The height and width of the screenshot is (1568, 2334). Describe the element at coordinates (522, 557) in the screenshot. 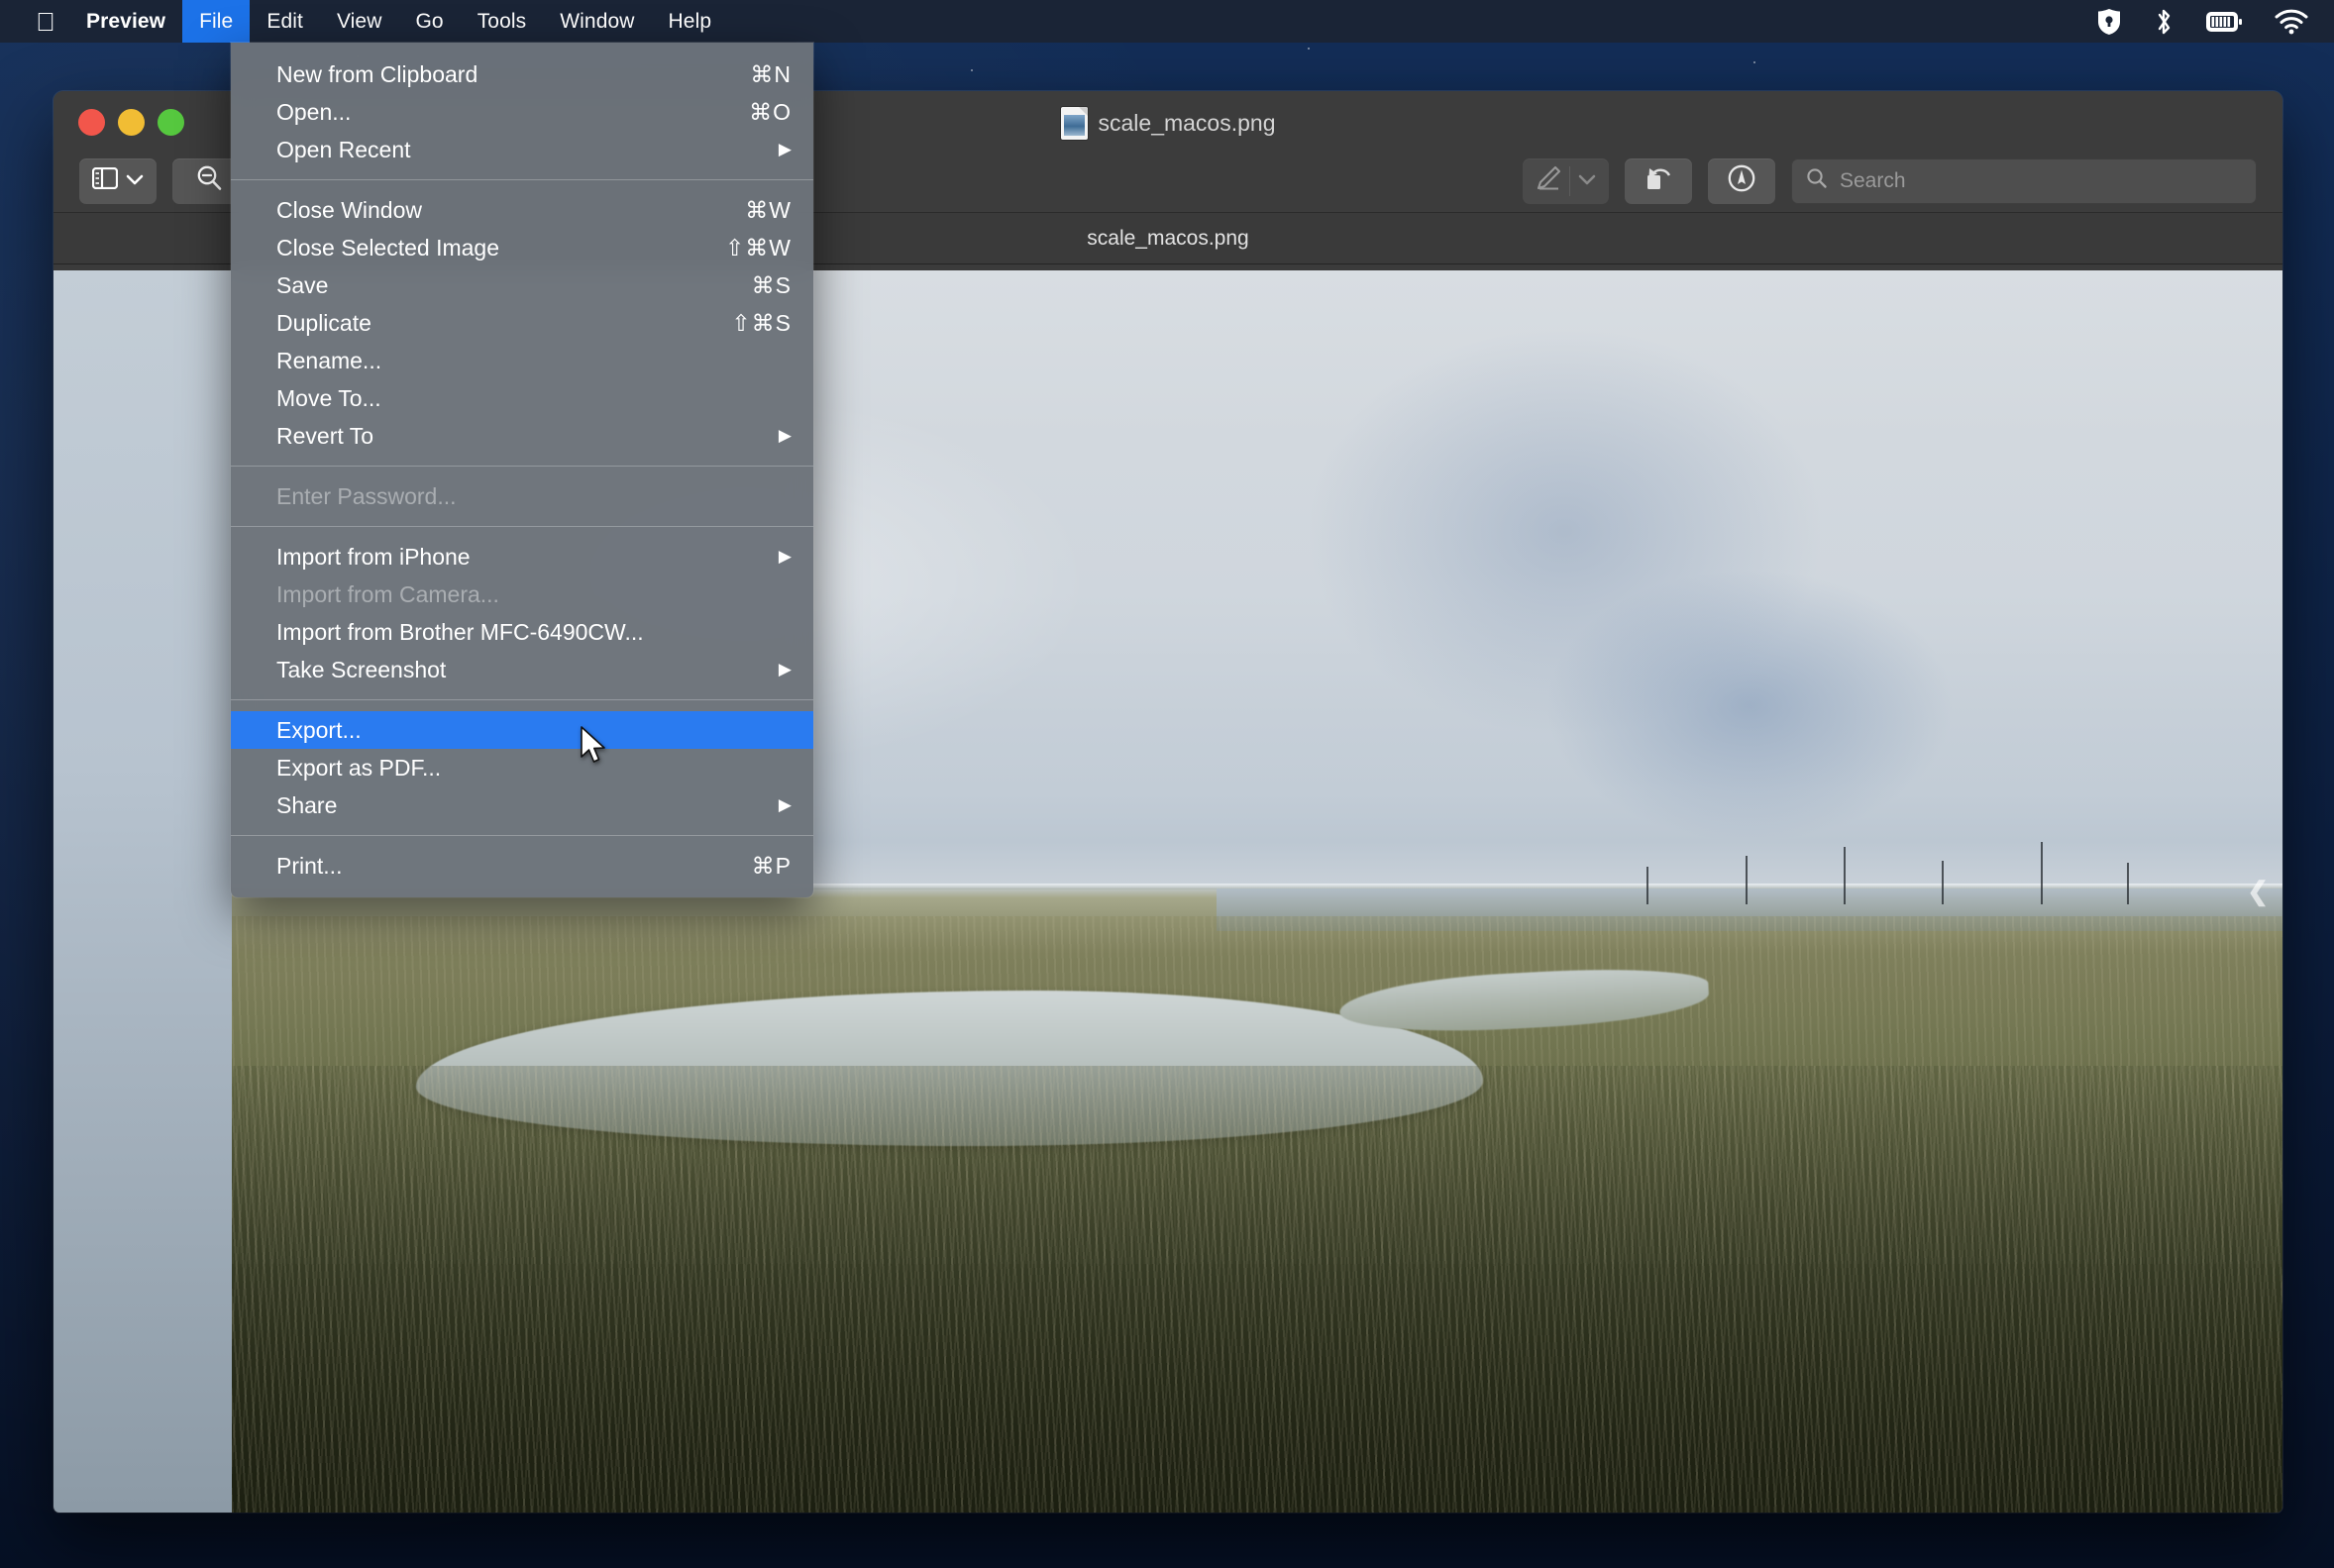

I see `menu-item-import-from-iphone: Import from iPhone ▶` at that location.